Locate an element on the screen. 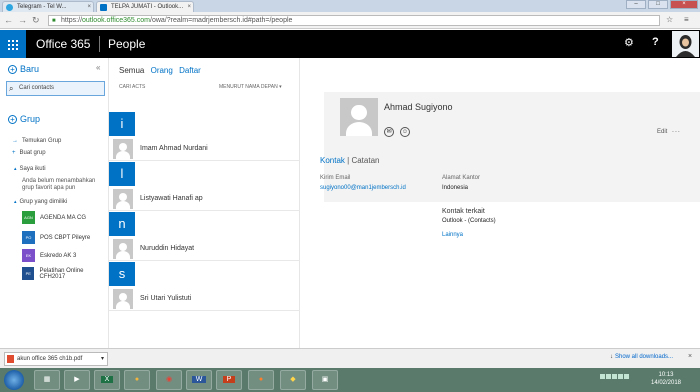 This screenshot has height=392, width=700. app-icon: ◆ is located at coordinates (293, 379).